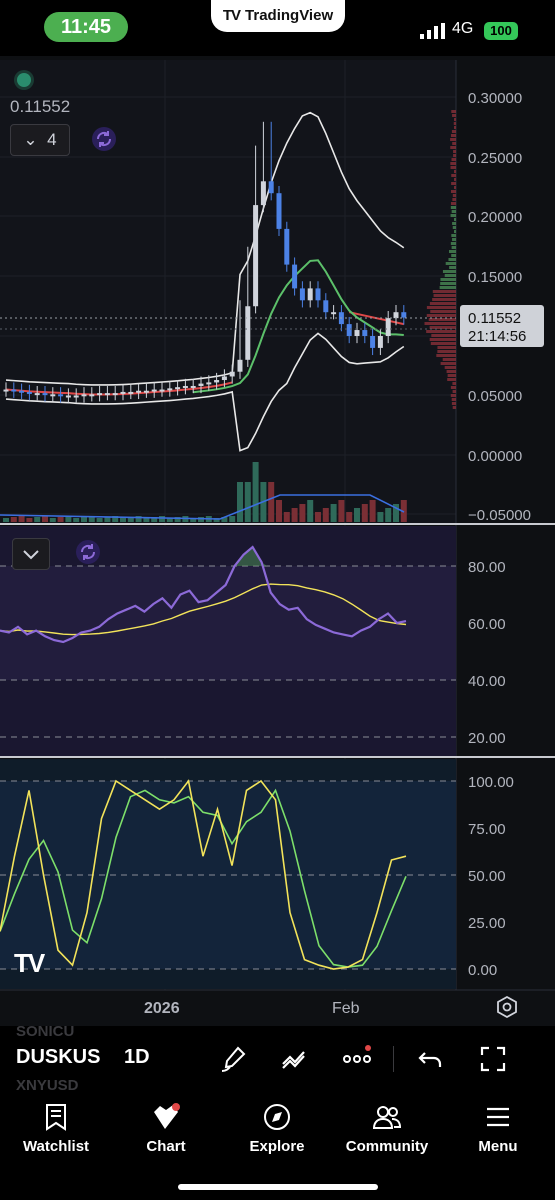  I want to click on indicators-icon, so click(295, 1059).